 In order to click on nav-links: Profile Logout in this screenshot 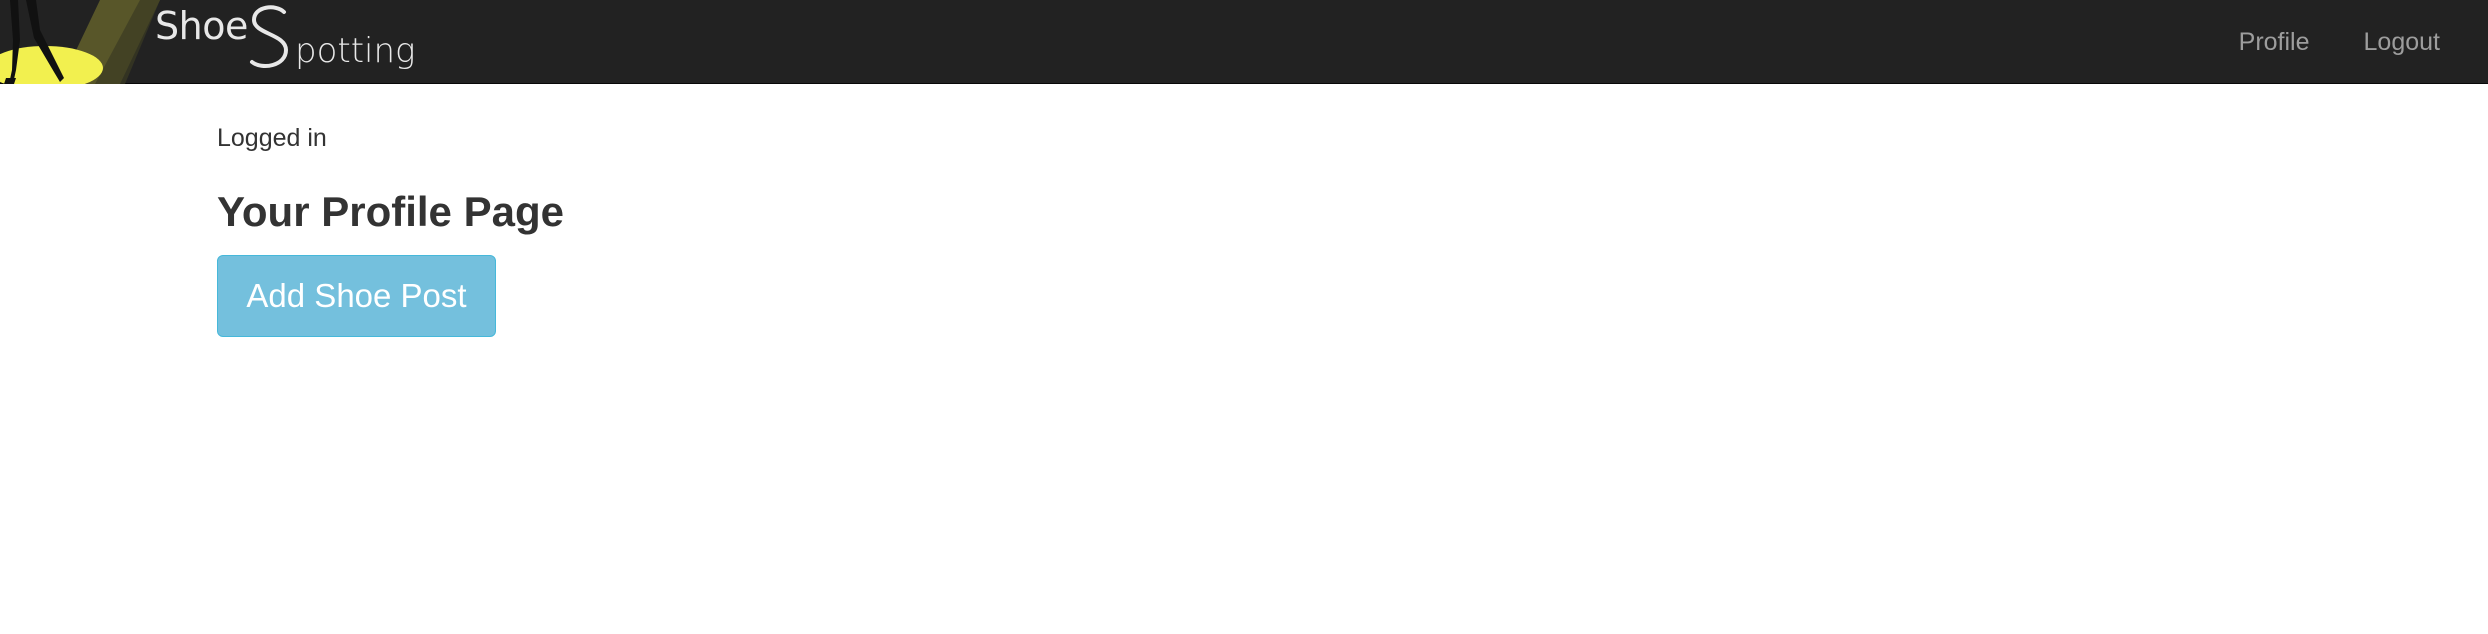, I will do `click(2339, 42)`.